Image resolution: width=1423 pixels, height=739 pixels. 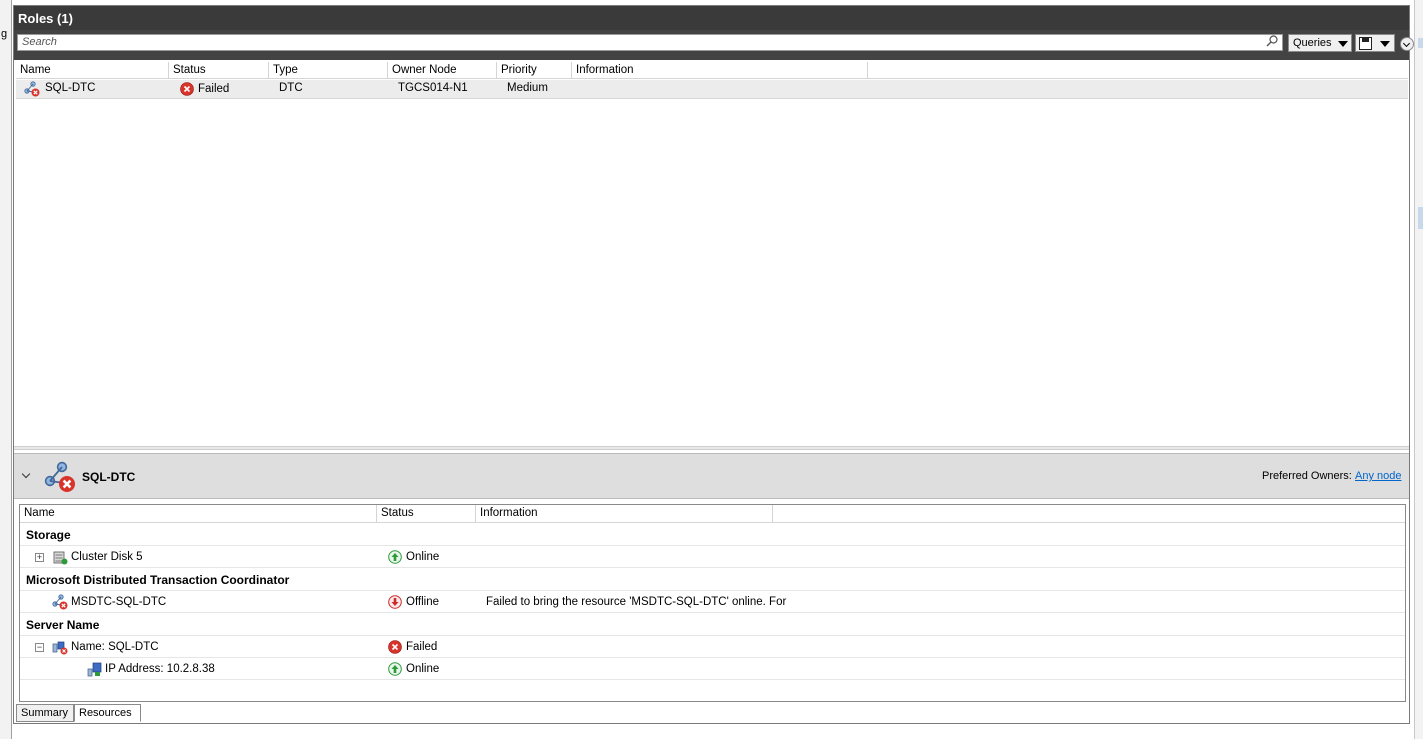 I want to click on resources-header: Name Status Information, so click(x=712, y=514).